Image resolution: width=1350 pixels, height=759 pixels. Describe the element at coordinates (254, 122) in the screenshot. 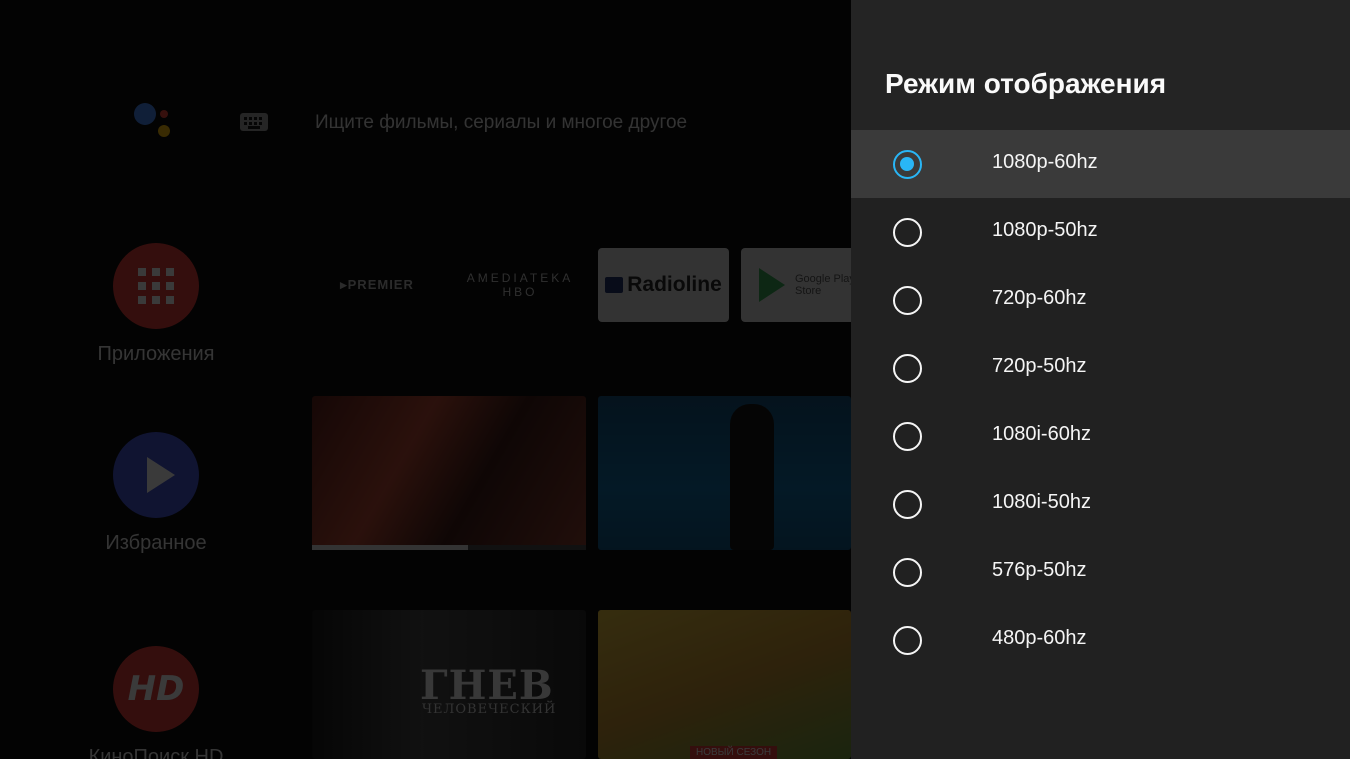

I see `keyboard-icon` at that location.